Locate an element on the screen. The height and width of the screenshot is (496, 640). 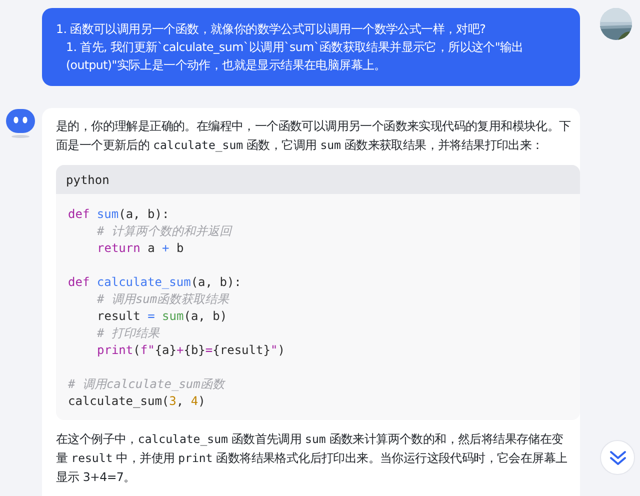
code-line: # 调用sum函数获取结果 is located at coordinates (163, 299).